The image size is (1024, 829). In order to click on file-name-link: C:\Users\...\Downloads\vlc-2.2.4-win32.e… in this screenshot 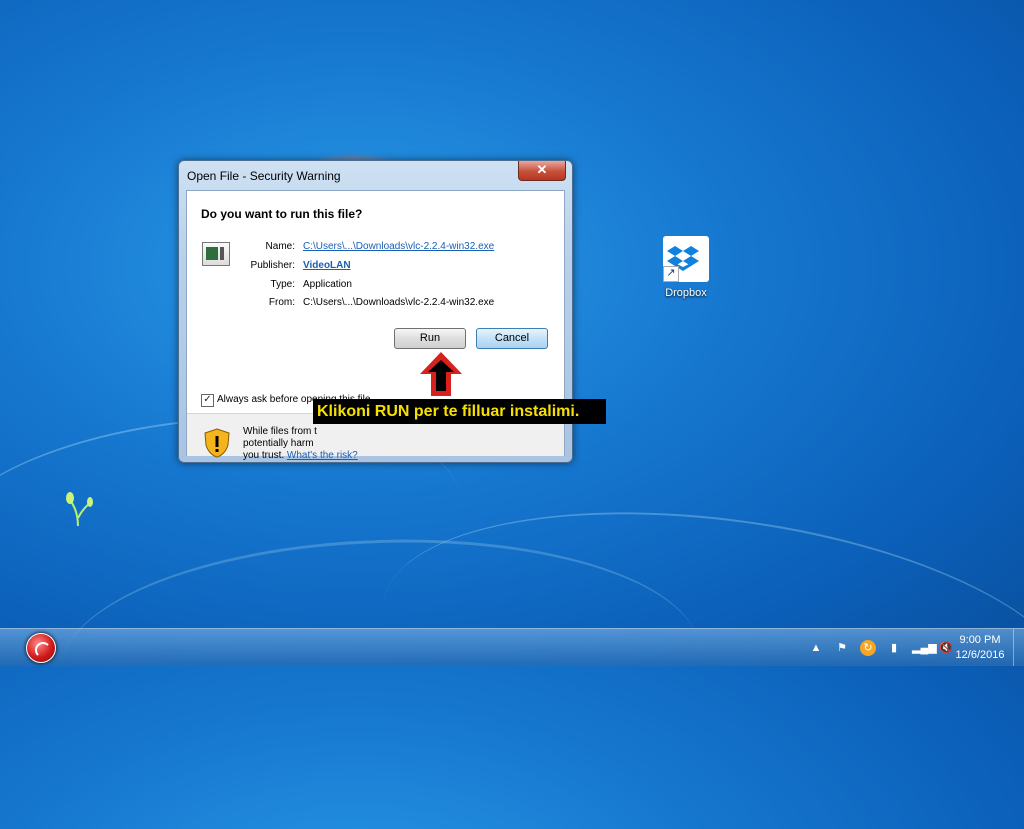, I will do `click(398, 246)`.